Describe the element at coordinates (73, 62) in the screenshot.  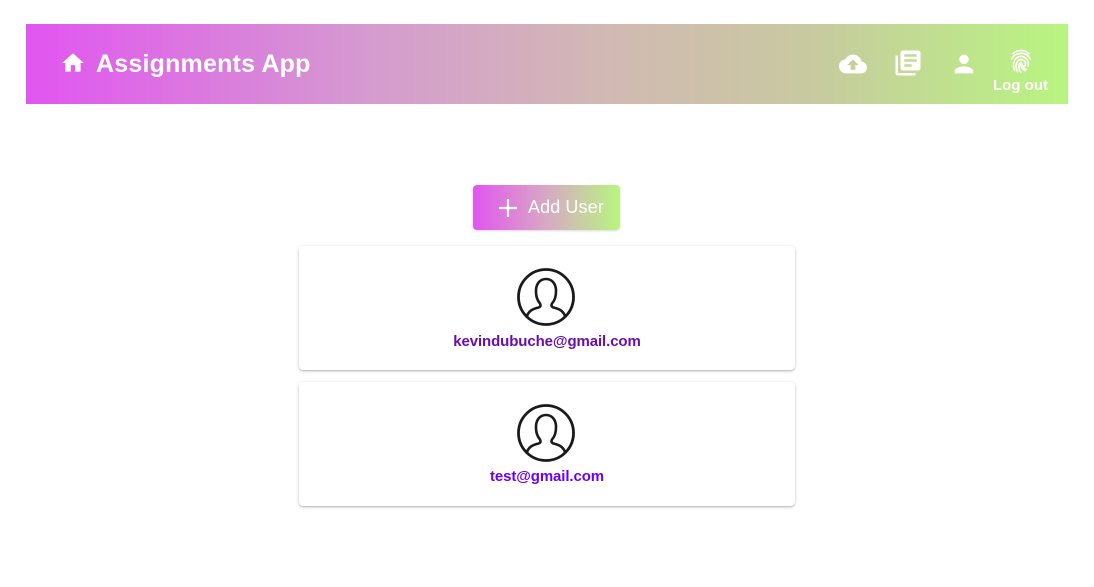
I see `home-icon` at that location.